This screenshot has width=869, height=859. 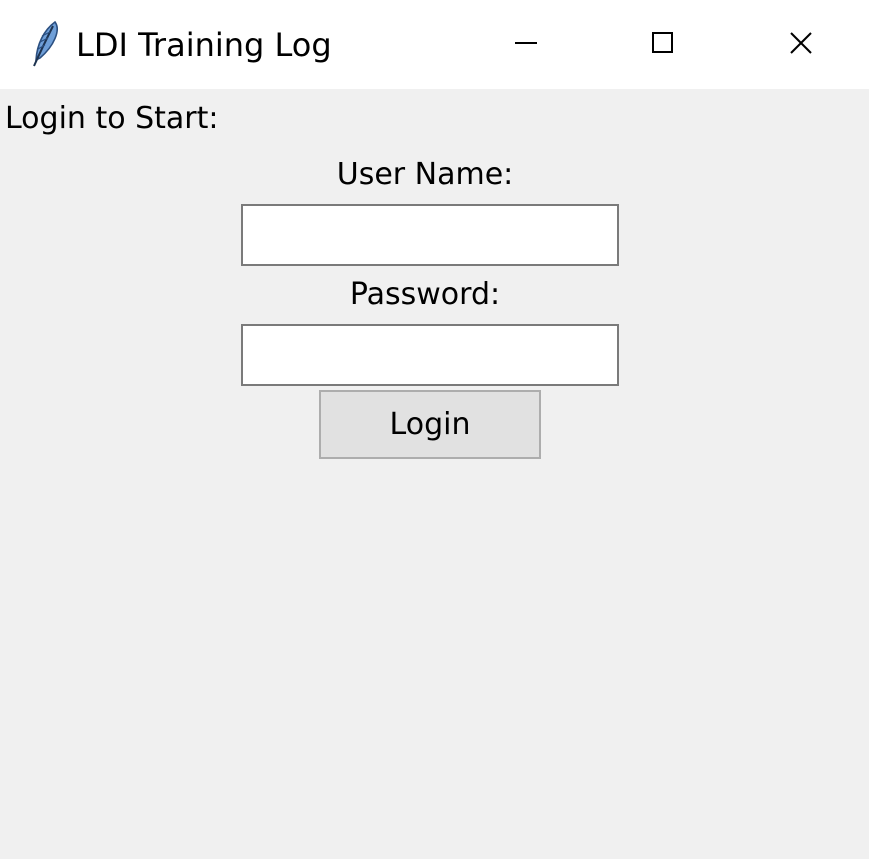 What do you see at coordinates (430, 424) in the screenshot?
I see `login-button: Login` at bounding box center [430, 424].